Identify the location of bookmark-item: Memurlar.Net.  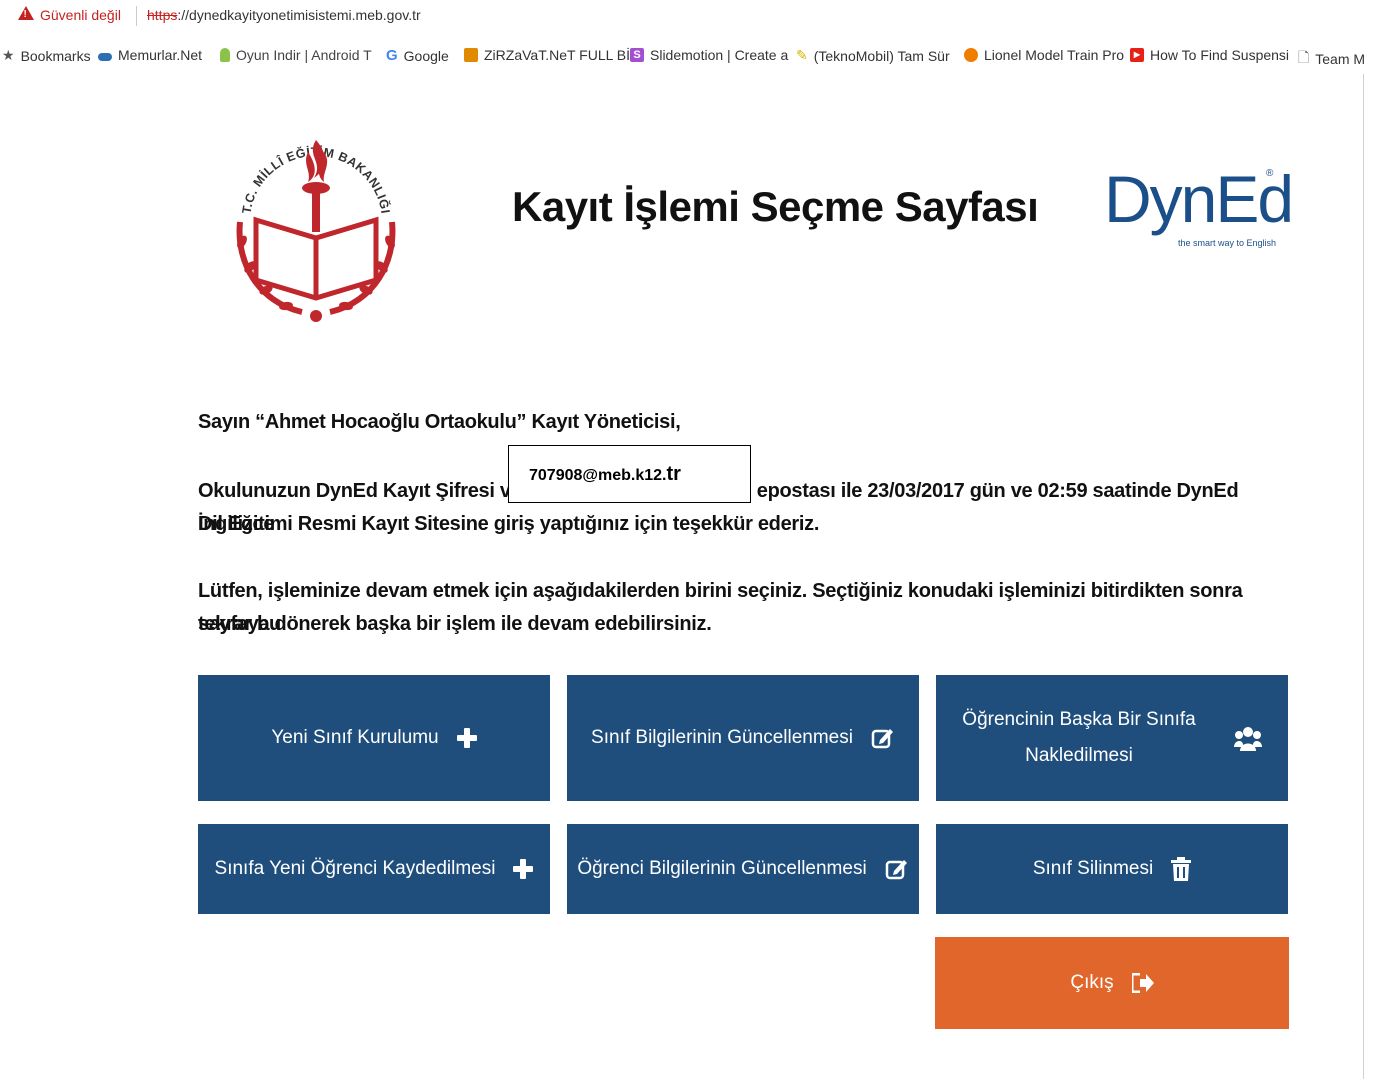
(150, 55).